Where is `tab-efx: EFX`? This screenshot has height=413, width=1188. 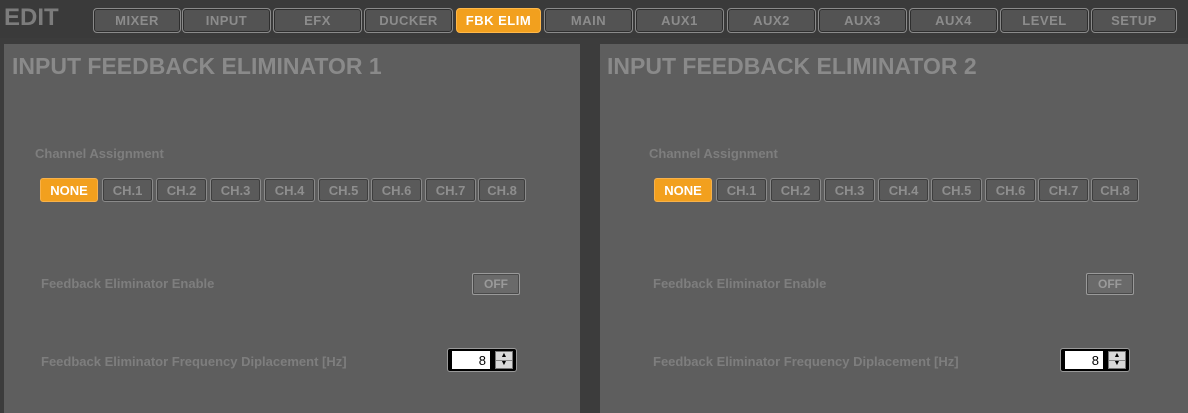
tab-efx: EFX is located at coordinates (317, 20).